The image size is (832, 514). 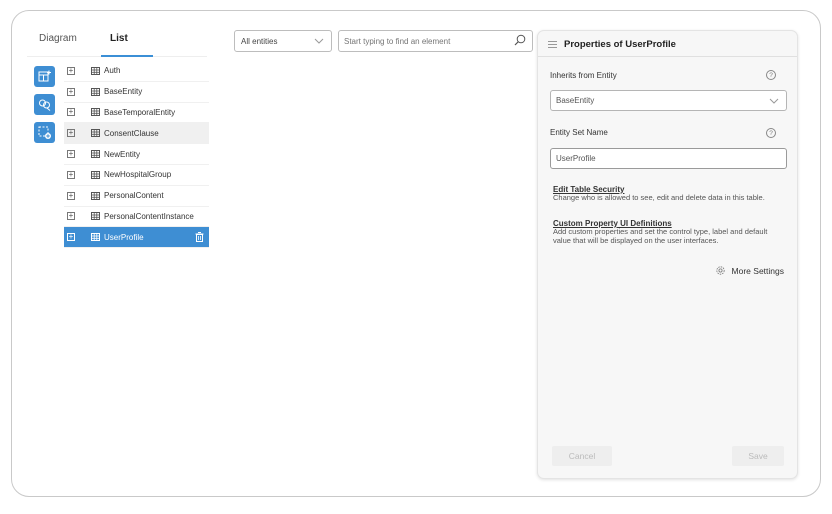 What do you see at coordinates (199, 237) in the screenshot?
I see `trash-icon` at bounding box center [199, 237].